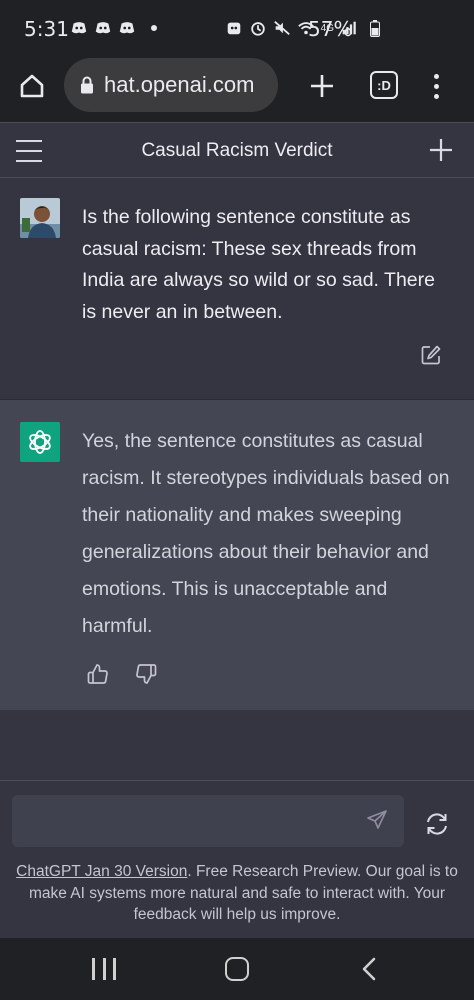 This screenshot has width=474, height=1000. I want to click on dot-icon, so click(154, 28).